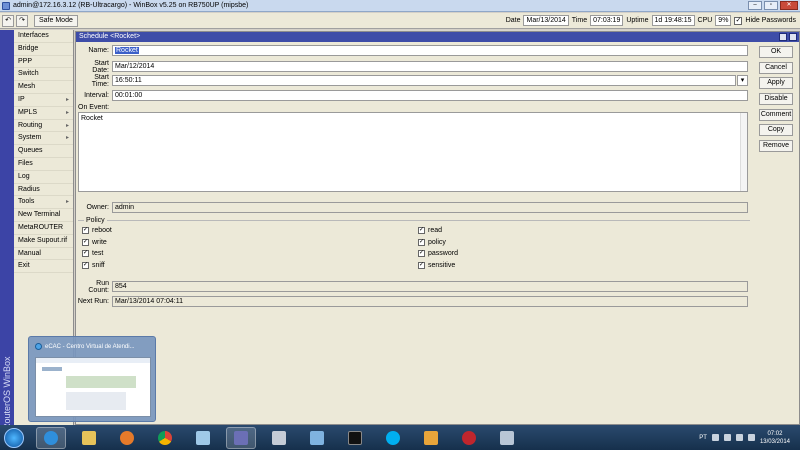 This screenshot has width=800, height=450. I want to click on start-date-input: Mar/12/2014, so click(430, 66).